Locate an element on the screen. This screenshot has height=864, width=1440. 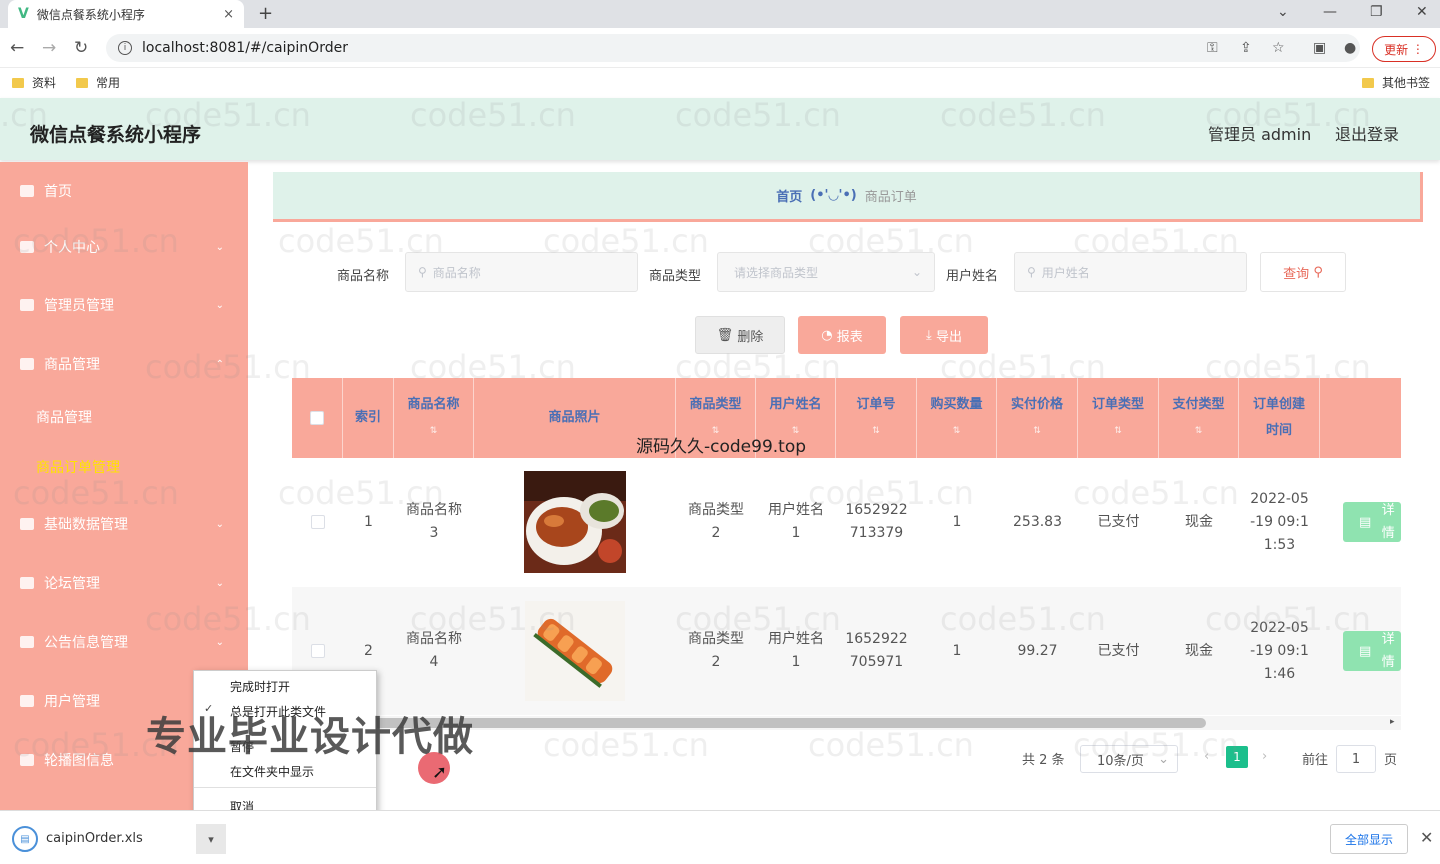
col-header-qty: 购买数量 ⇅ is located at coordinates (957, 418).